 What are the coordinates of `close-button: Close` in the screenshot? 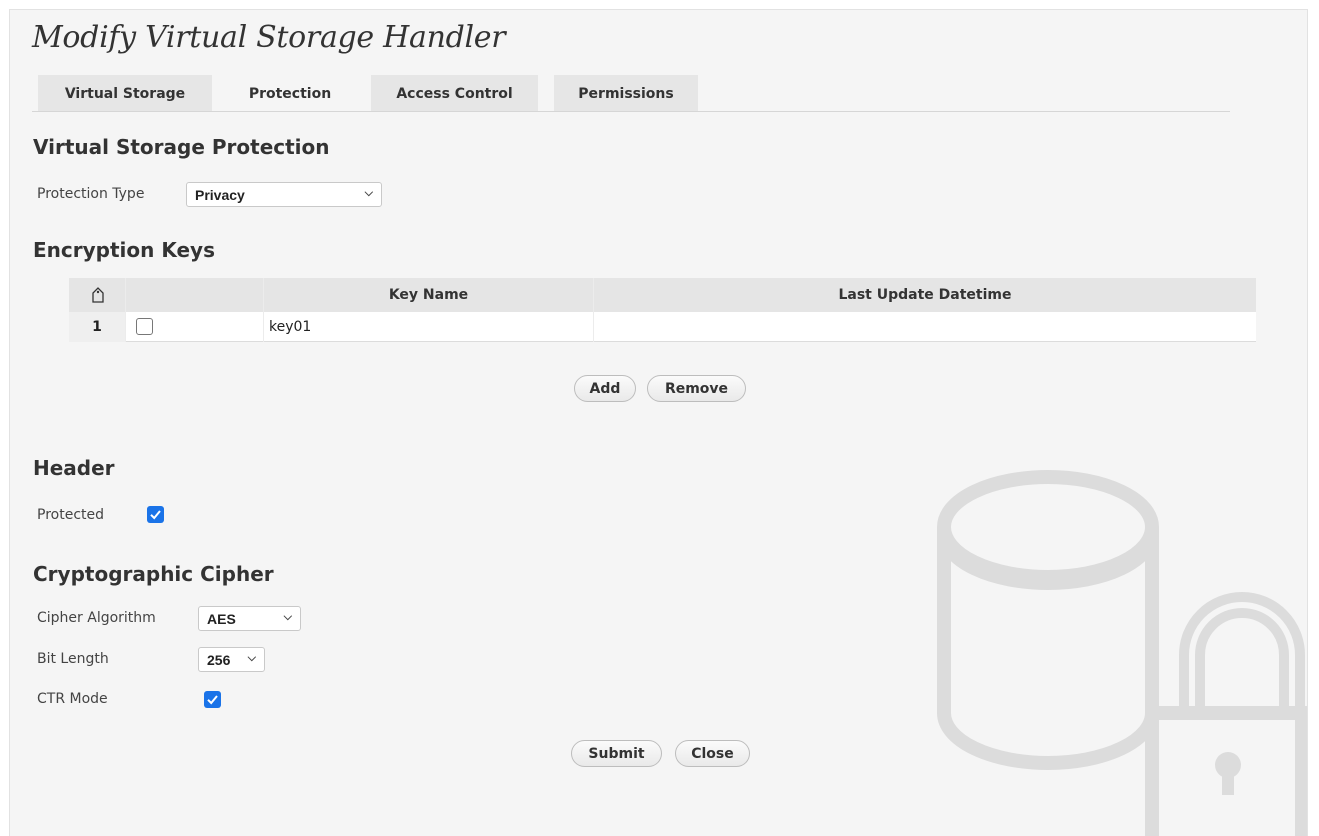 It's located at (712, 753).